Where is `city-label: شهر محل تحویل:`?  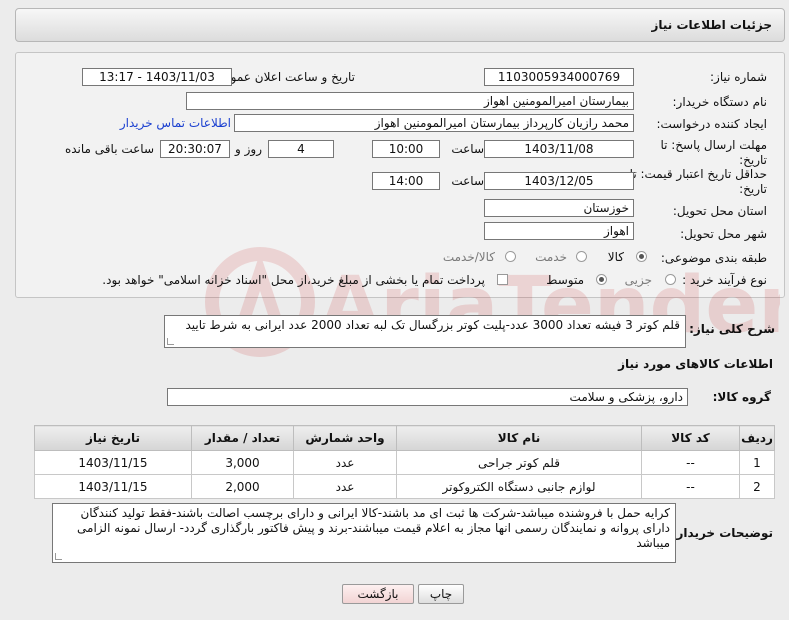 city-label: شهر محل تحویل: is located at coordinates (723, 234).